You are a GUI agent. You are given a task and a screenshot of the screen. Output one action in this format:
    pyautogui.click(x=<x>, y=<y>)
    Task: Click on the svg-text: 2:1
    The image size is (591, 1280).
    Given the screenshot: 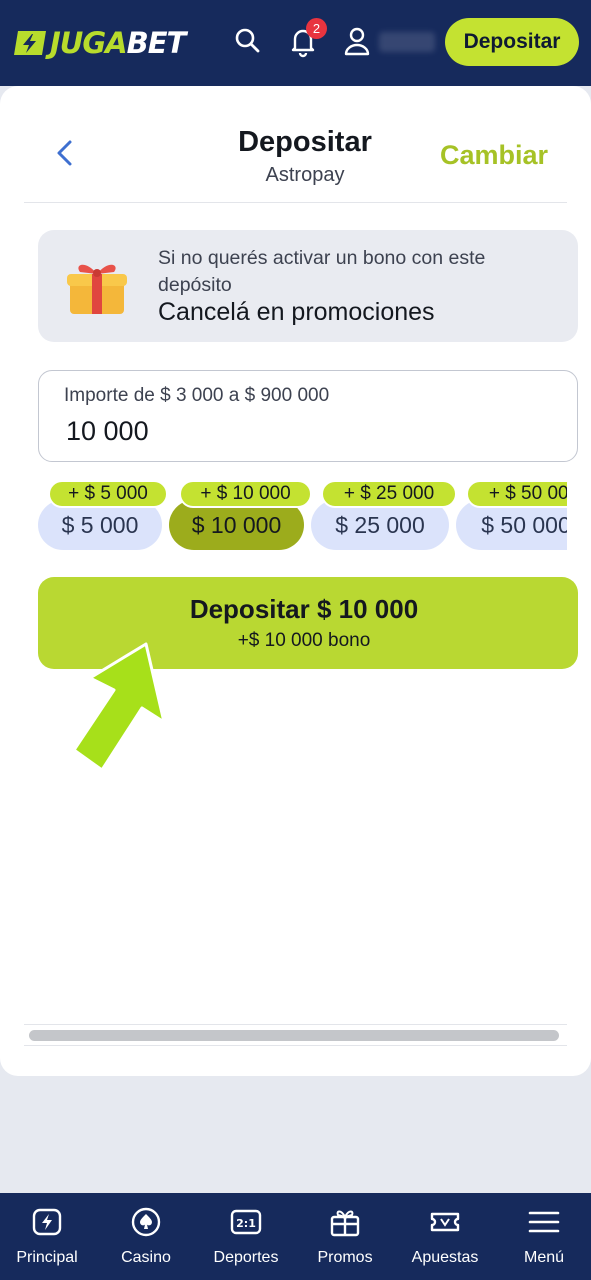 What is the action you would take?
    pyautogui.click(x=246, y=1223)
    